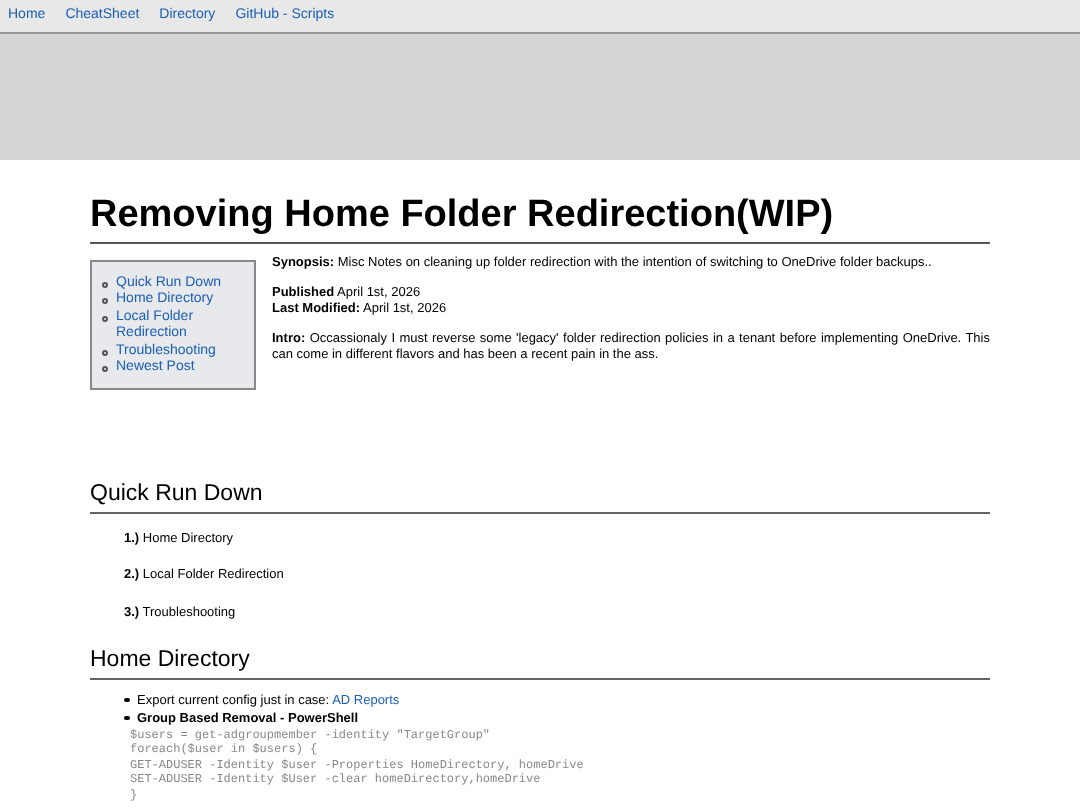 The width and height of the screenshot is (1080, 810). I want to click on section-heading: Home Directory, so click(540, 663).